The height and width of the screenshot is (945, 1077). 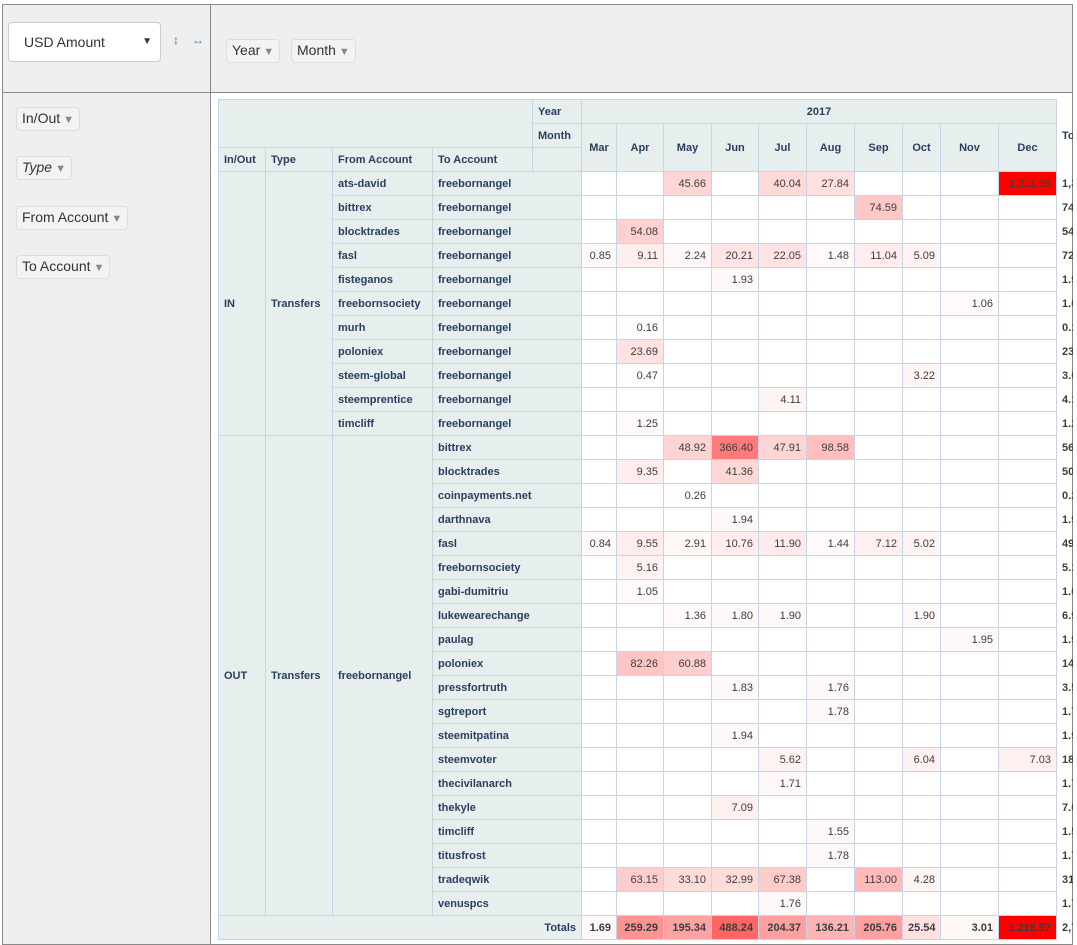 I want to click on col-total-cell: 25.54, so click(x=921, y=927).